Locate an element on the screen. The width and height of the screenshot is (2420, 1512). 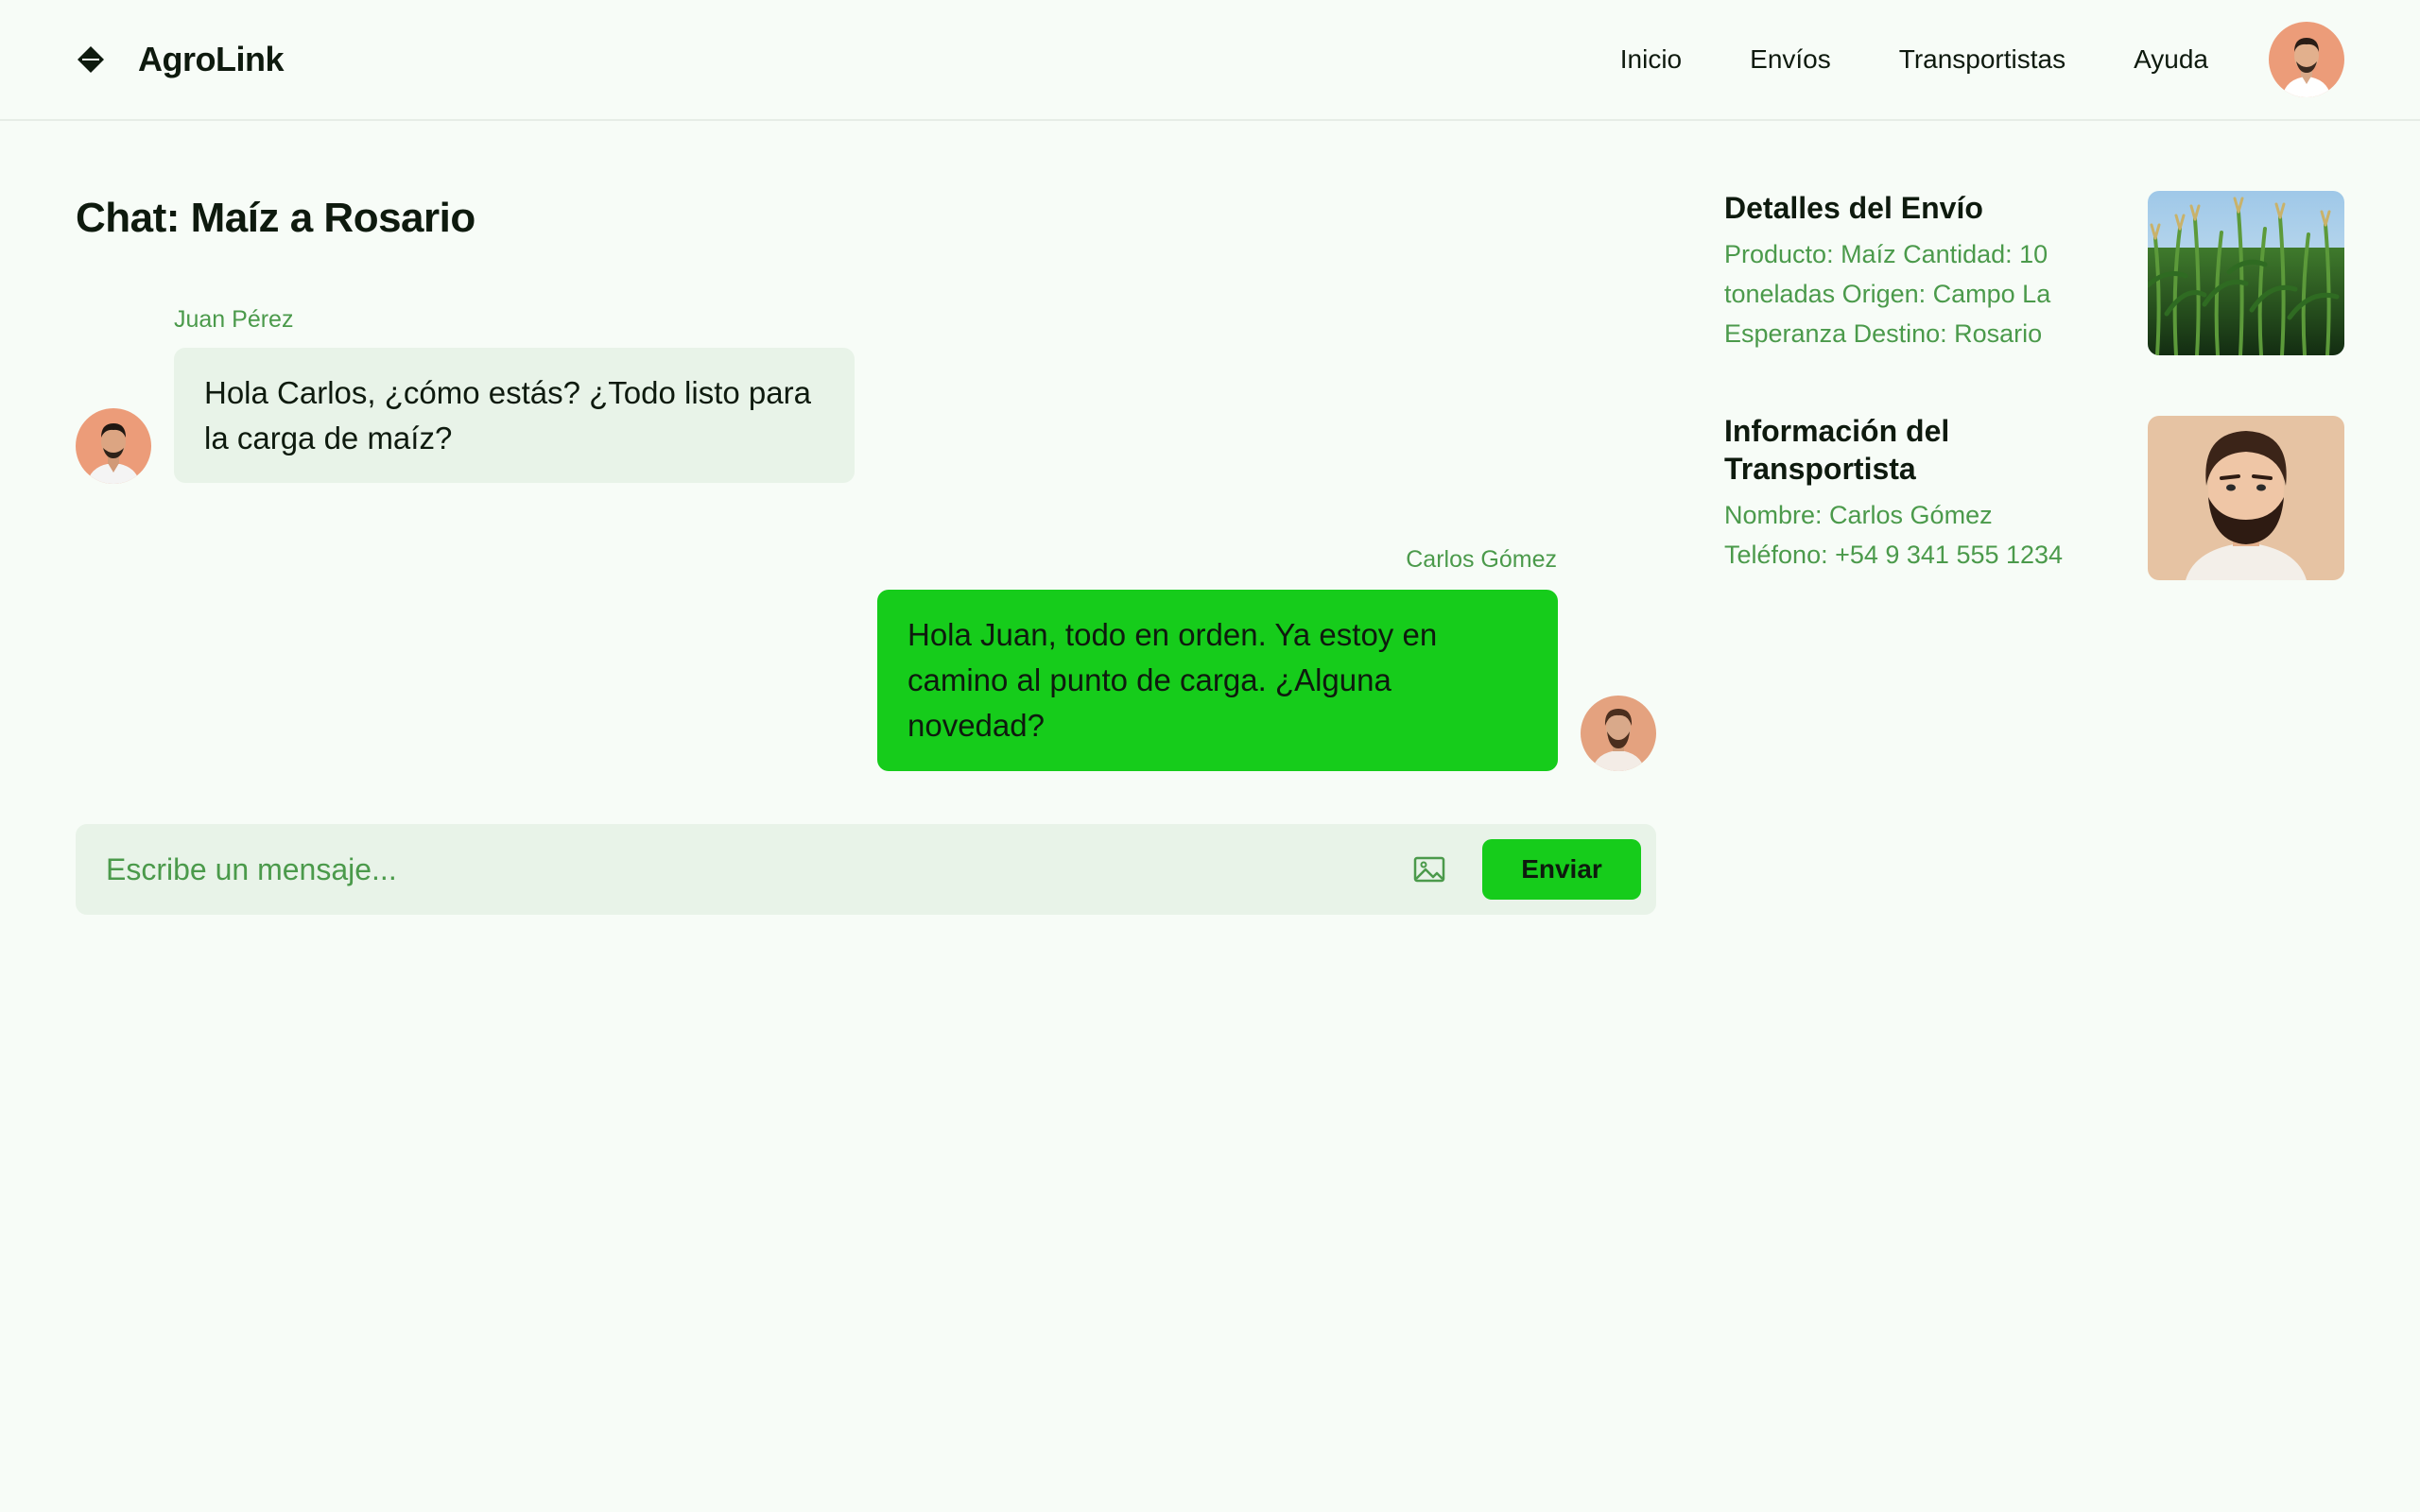
carrier-portrait is located at coordinates (2246, 498).